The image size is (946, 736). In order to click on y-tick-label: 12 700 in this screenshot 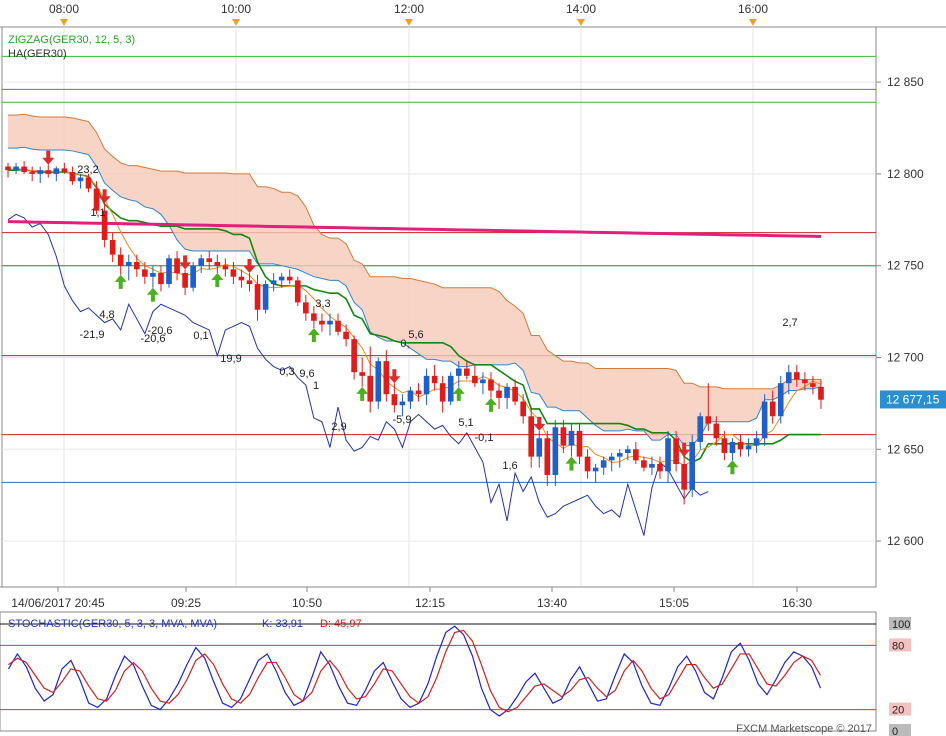, I will do `click(905, 357)`.